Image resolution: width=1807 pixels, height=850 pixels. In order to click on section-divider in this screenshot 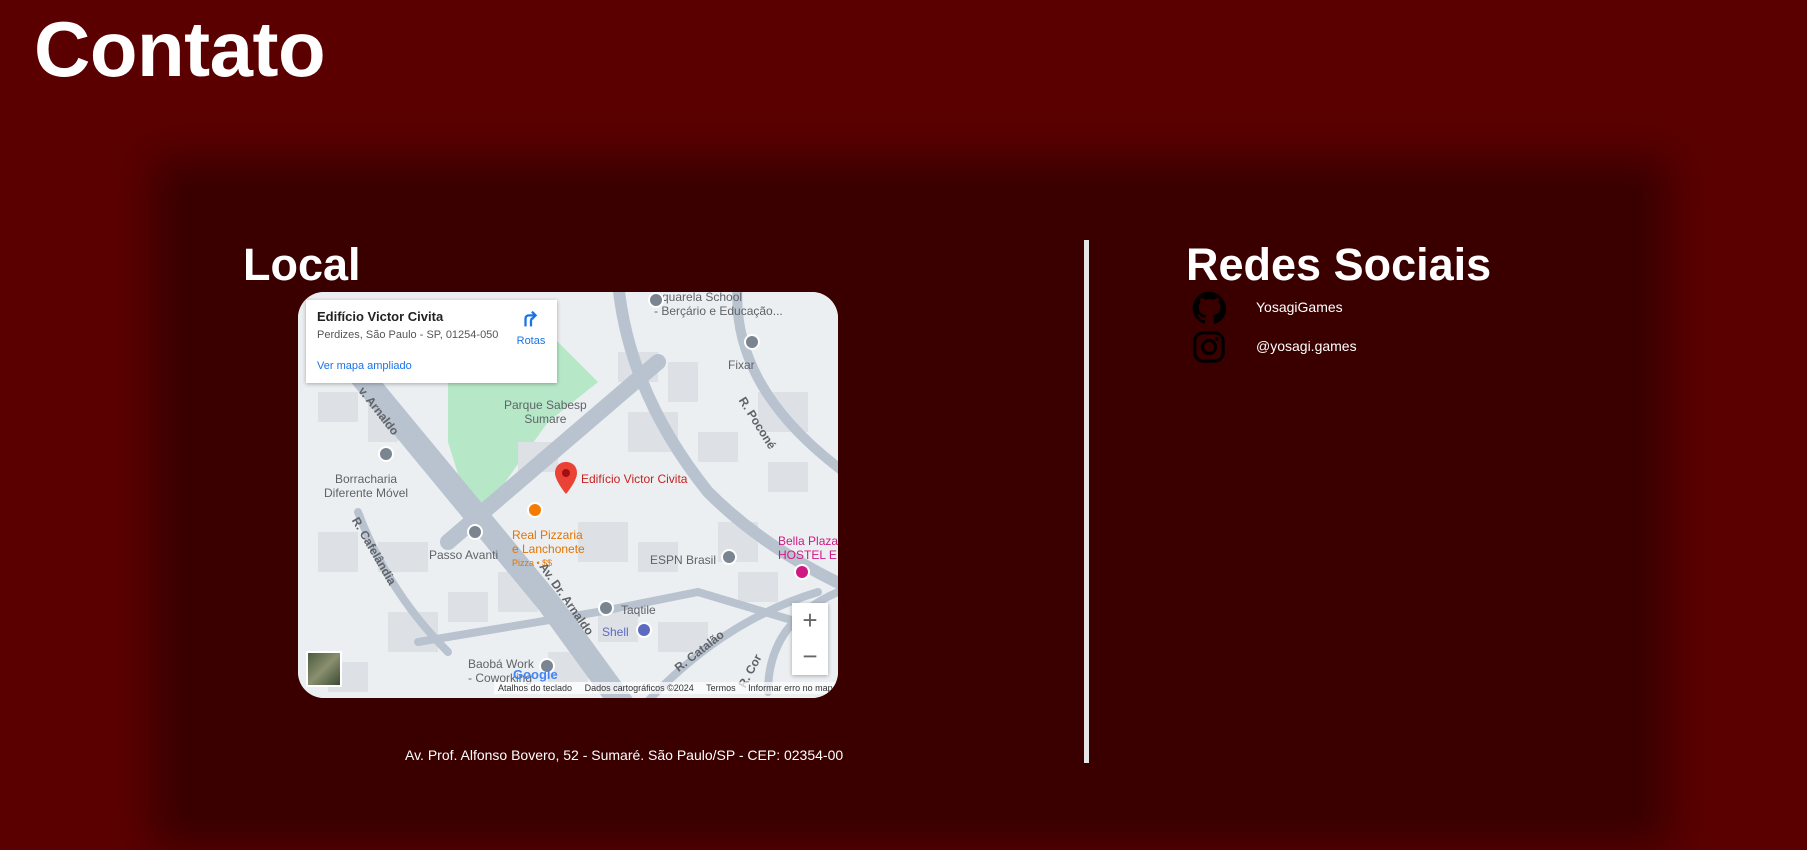, I will do `click(1086, 501)`.